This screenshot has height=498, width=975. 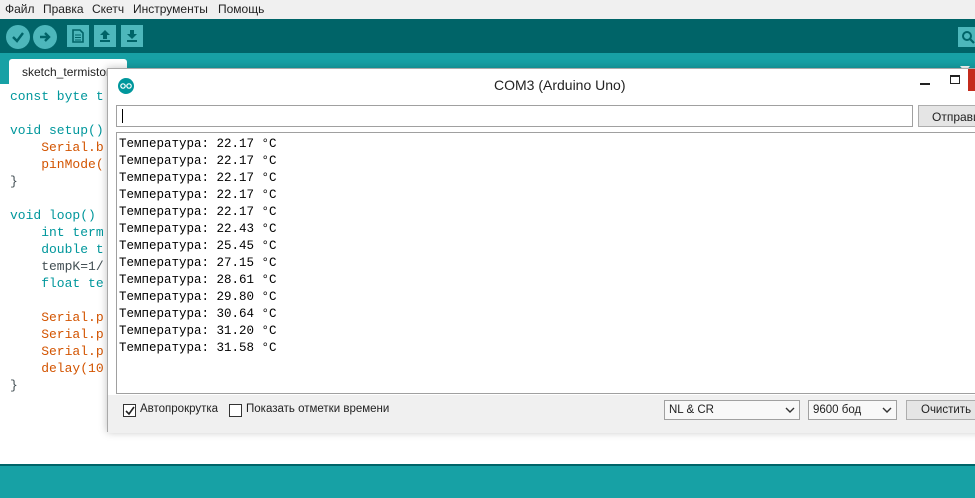 I want to click on baud-rate-value: 9600 бод, so click(x=837, y=410).